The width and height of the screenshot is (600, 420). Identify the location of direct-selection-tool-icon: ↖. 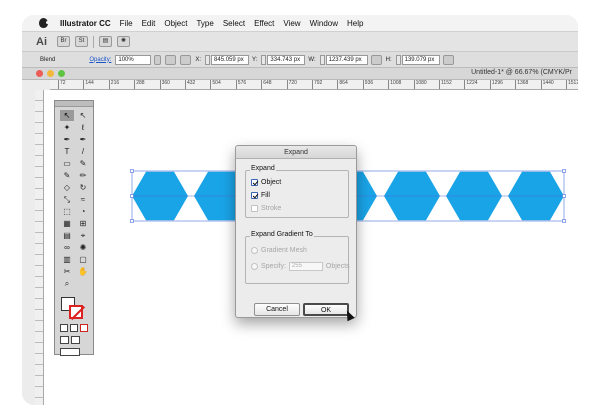
(83, 115).